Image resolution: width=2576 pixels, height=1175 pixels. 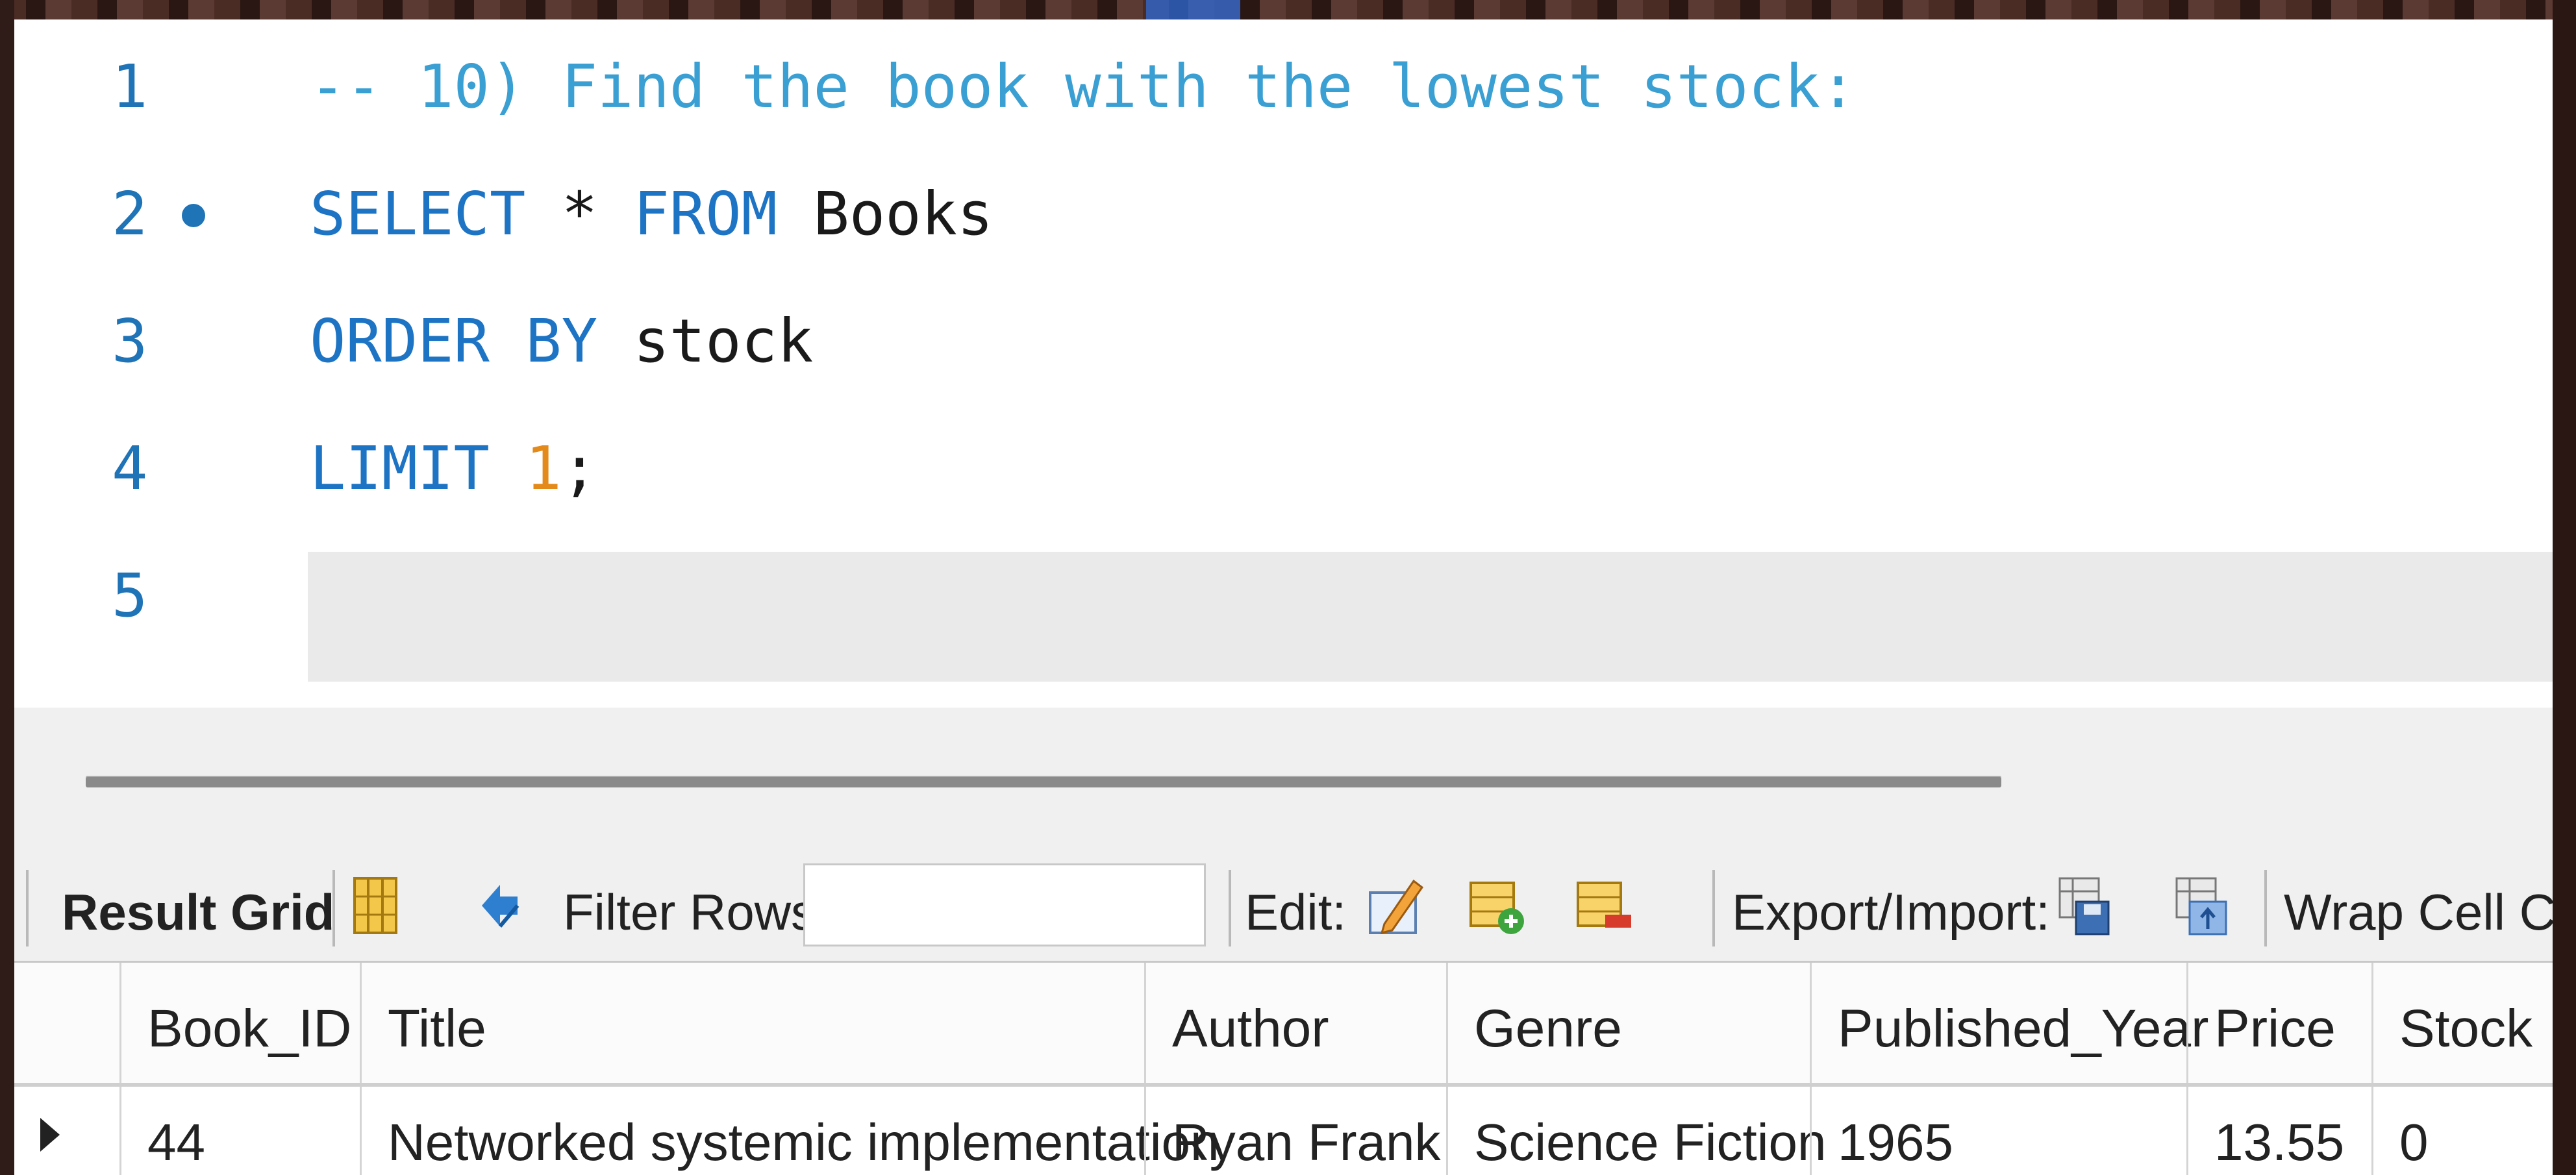 I want to click on column-header-label: Book_ID, so click(x=249, y=1028).